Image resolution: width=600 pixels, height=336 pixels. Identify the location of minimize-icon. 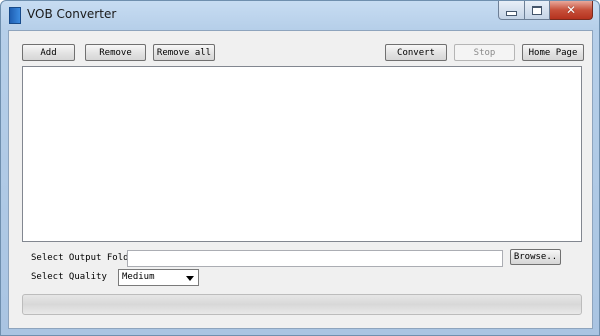
(511, 13).